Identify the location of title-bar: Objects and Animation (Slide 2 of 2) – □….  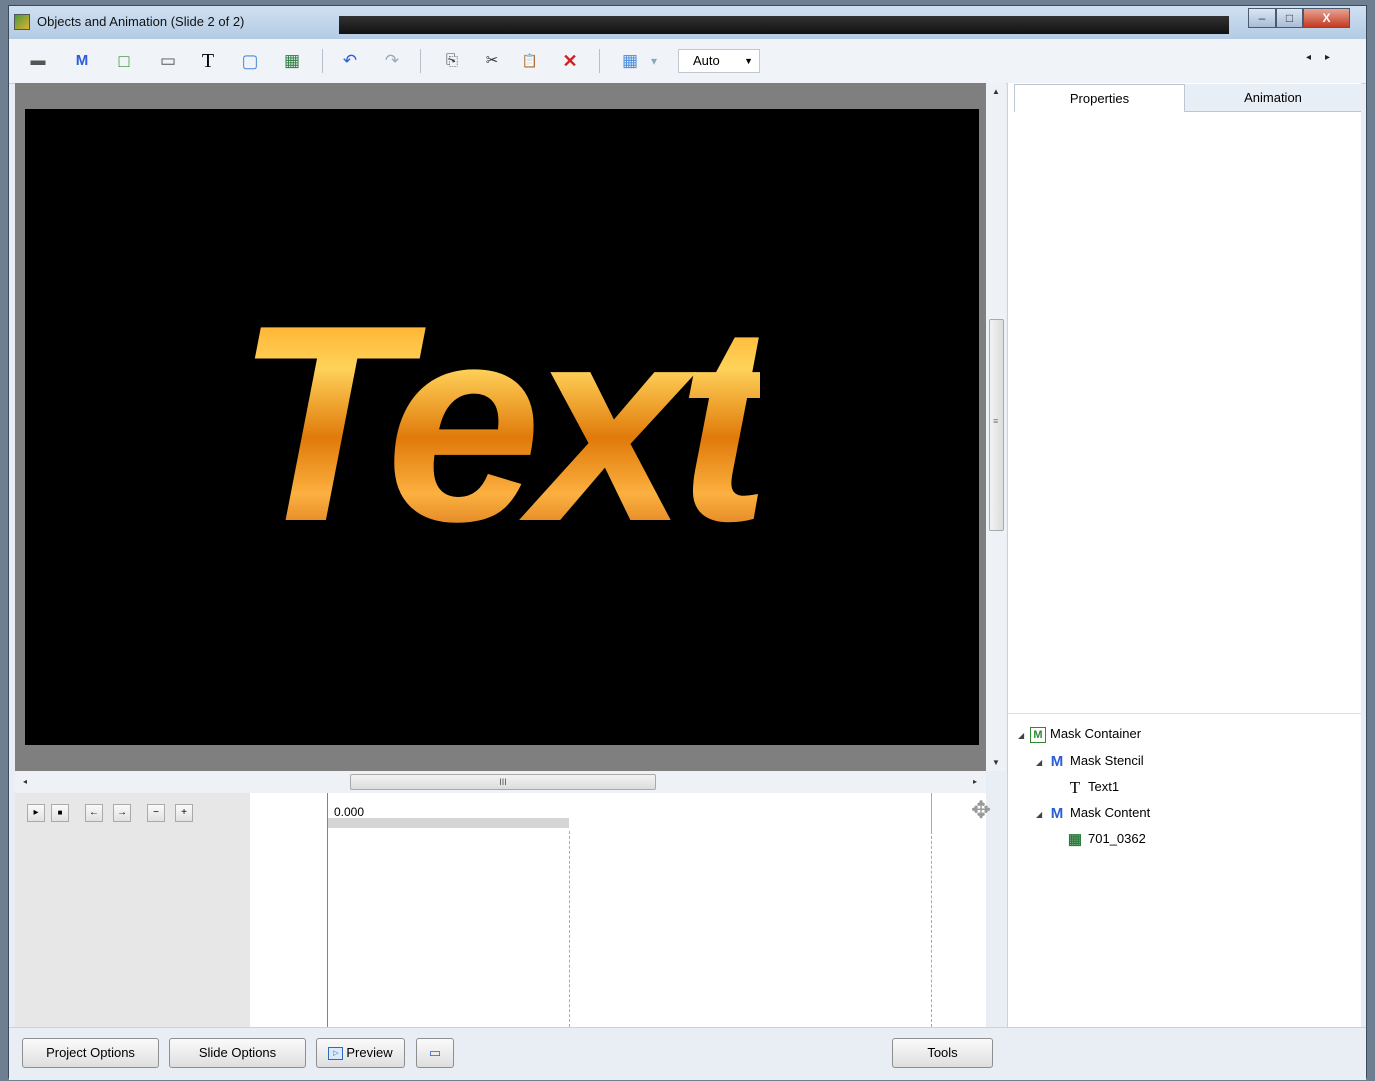
(687, 22).